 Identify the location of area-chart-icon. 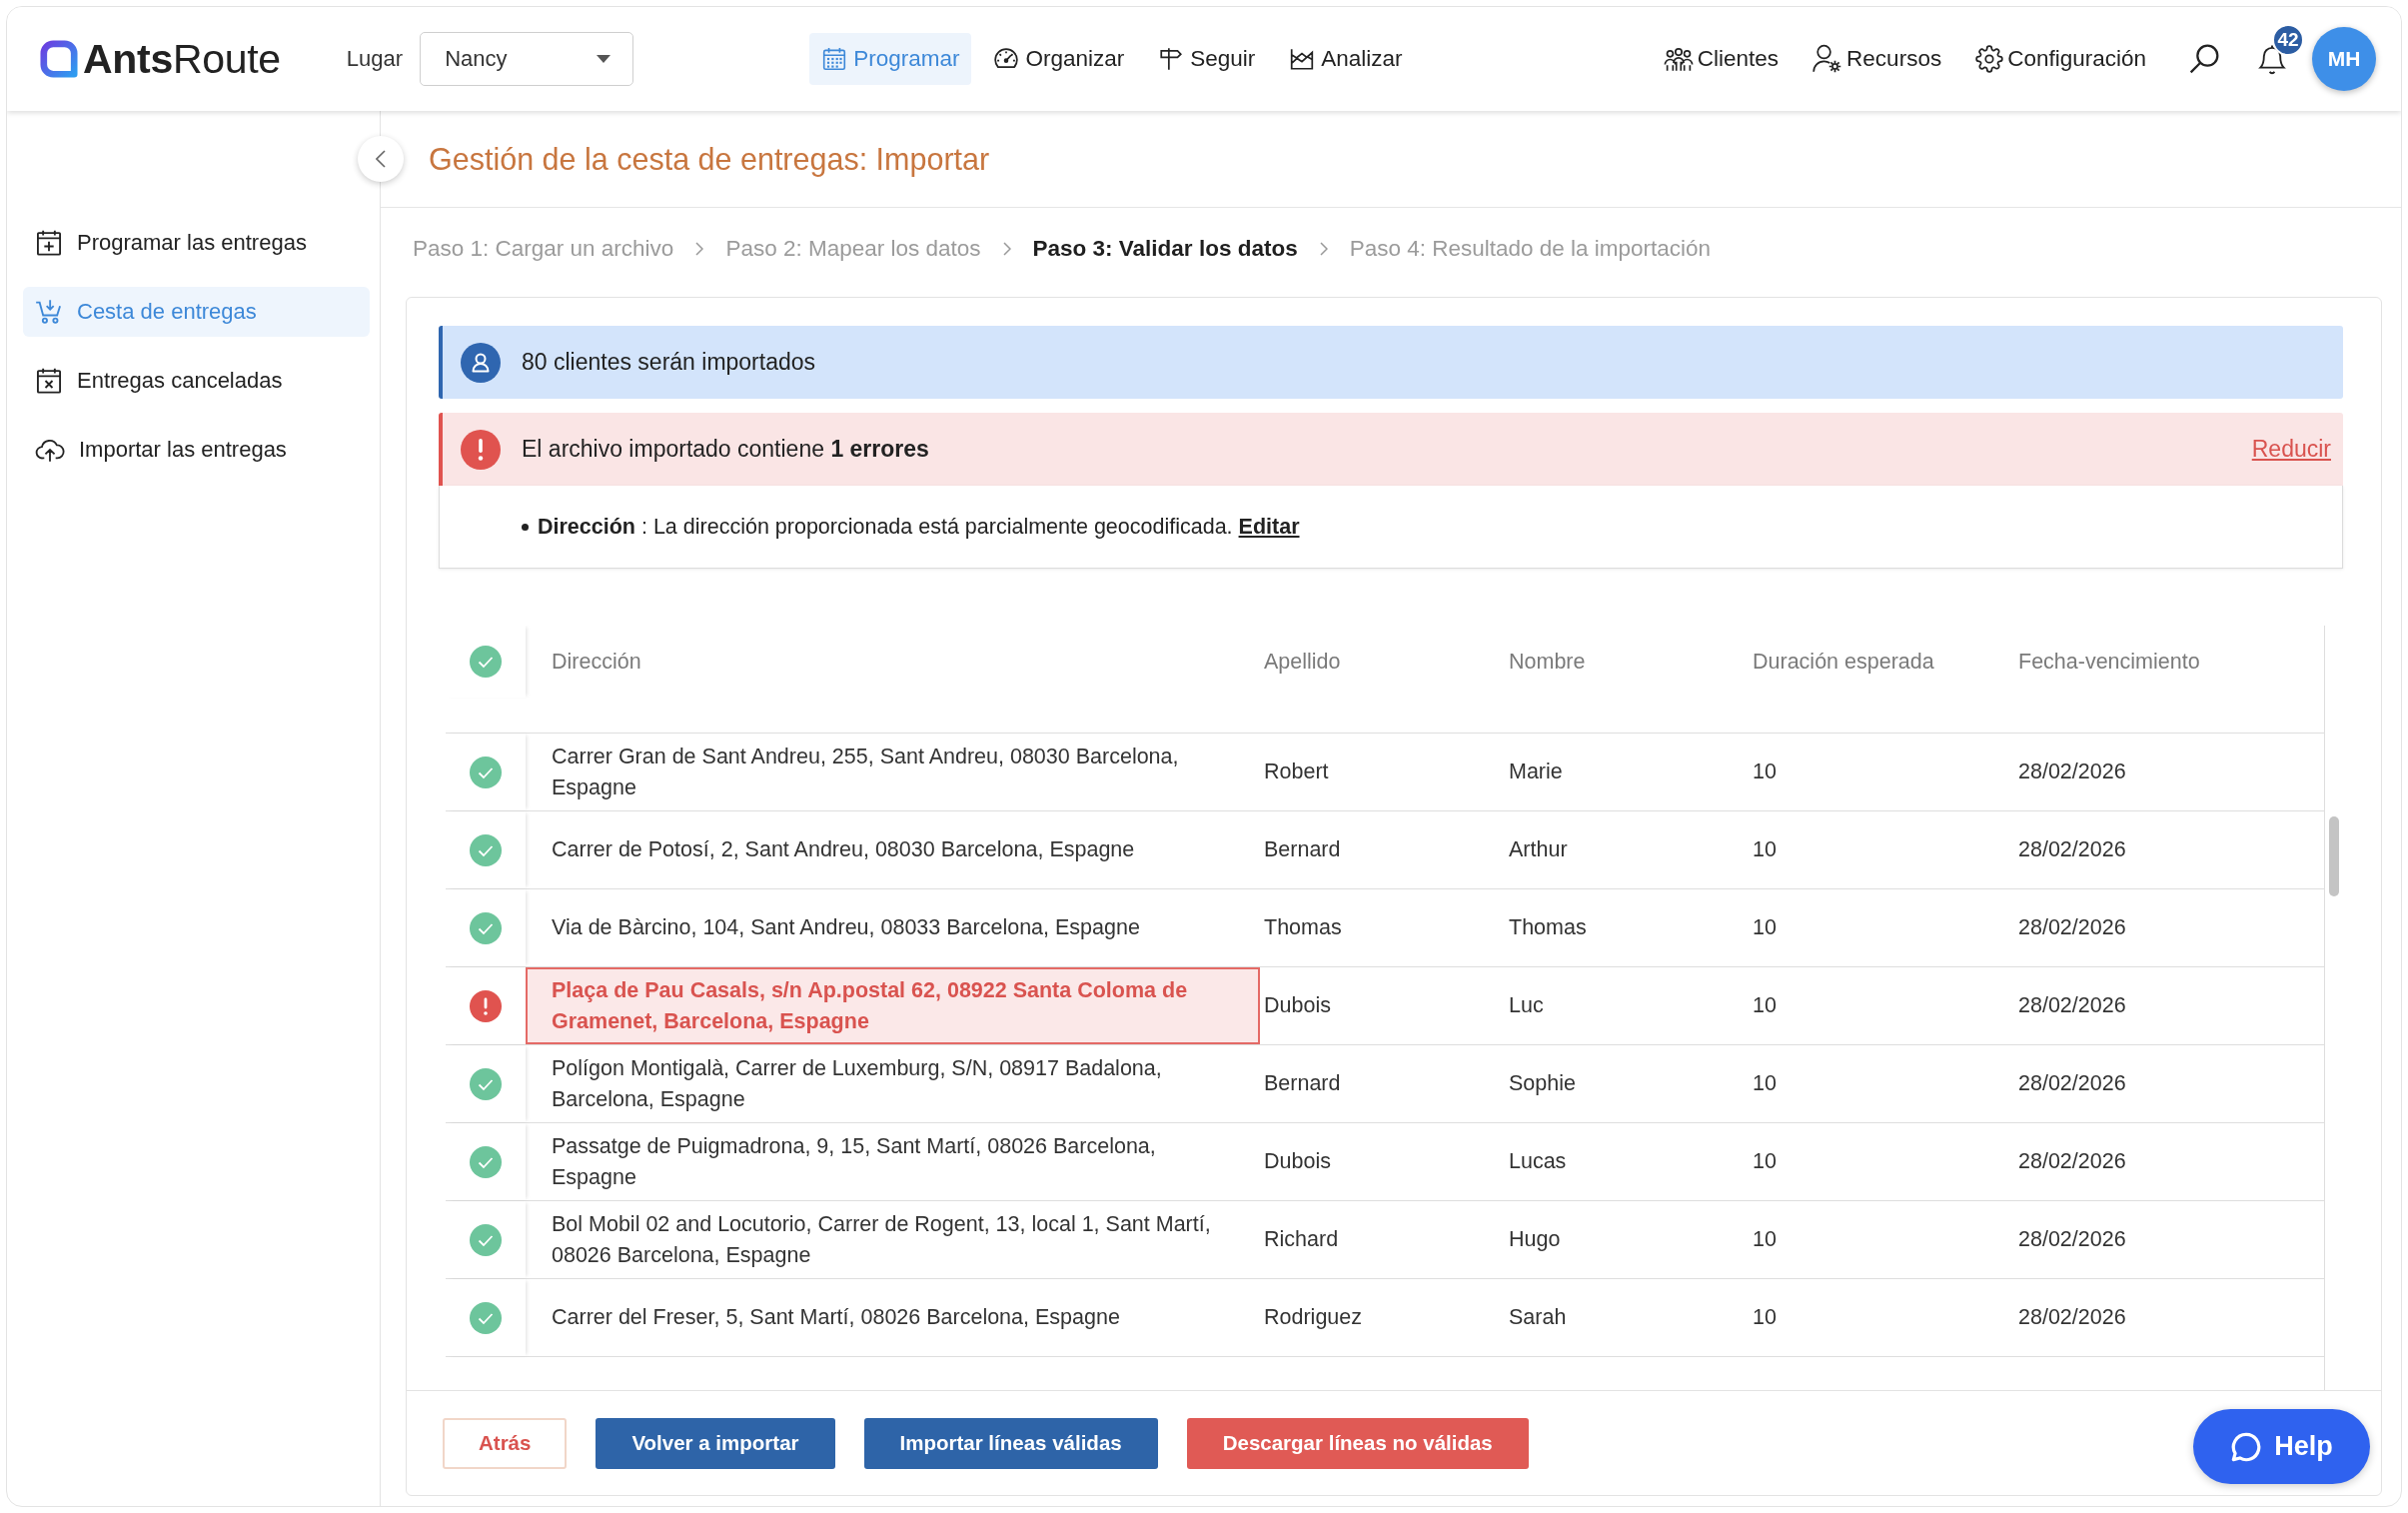
(1302, 59).